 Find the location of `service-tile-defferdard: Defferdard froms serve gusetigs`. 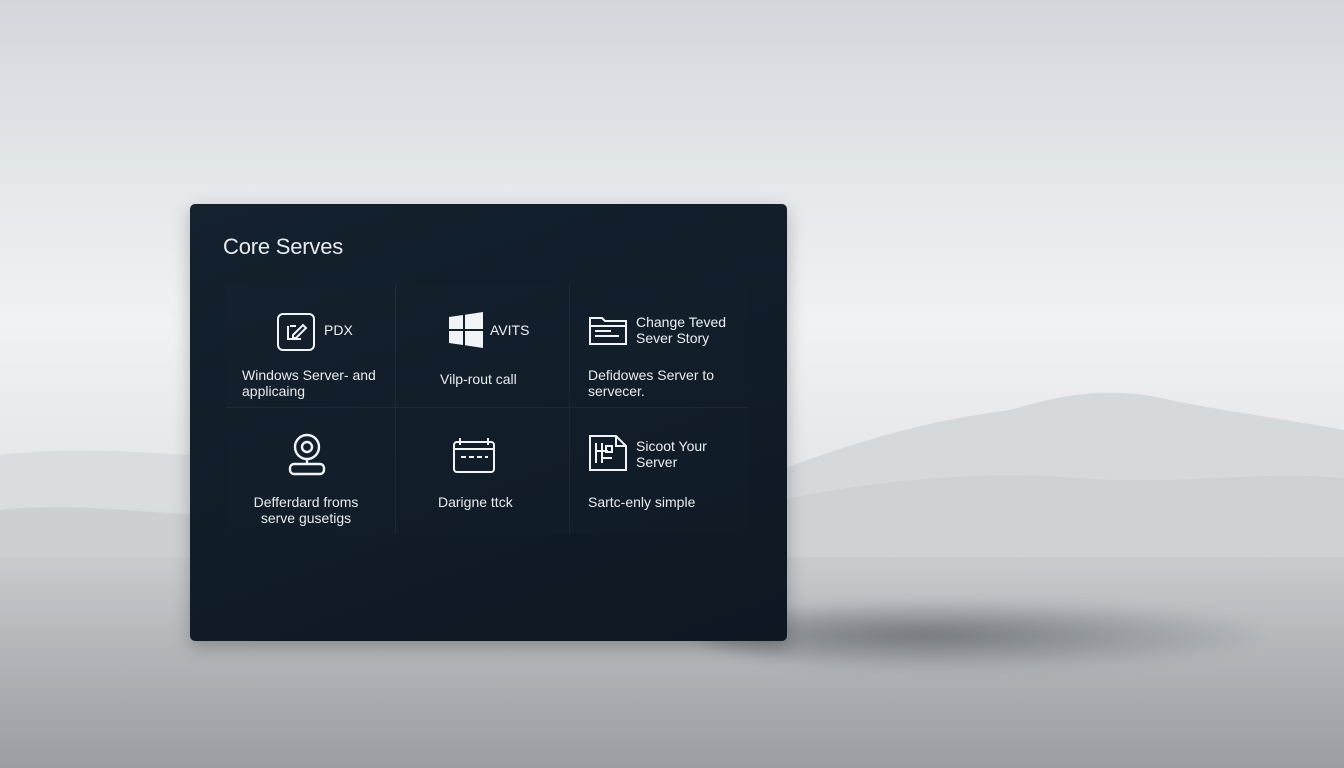

service-tile-defferdard: Defferdard froms serve gusetigs is located at coordinates (311, 471).